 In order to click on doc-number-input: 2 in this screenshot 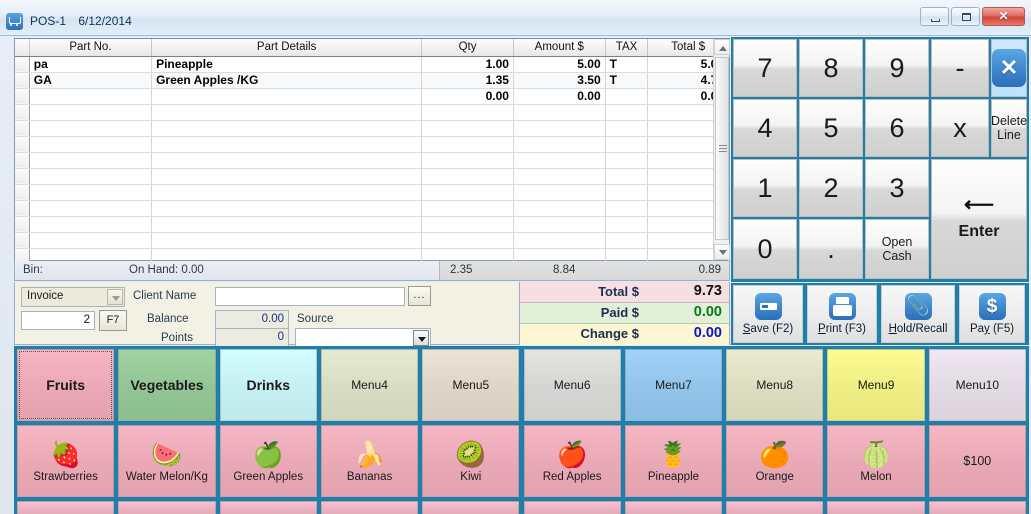, I will do `click(58, 320)`.